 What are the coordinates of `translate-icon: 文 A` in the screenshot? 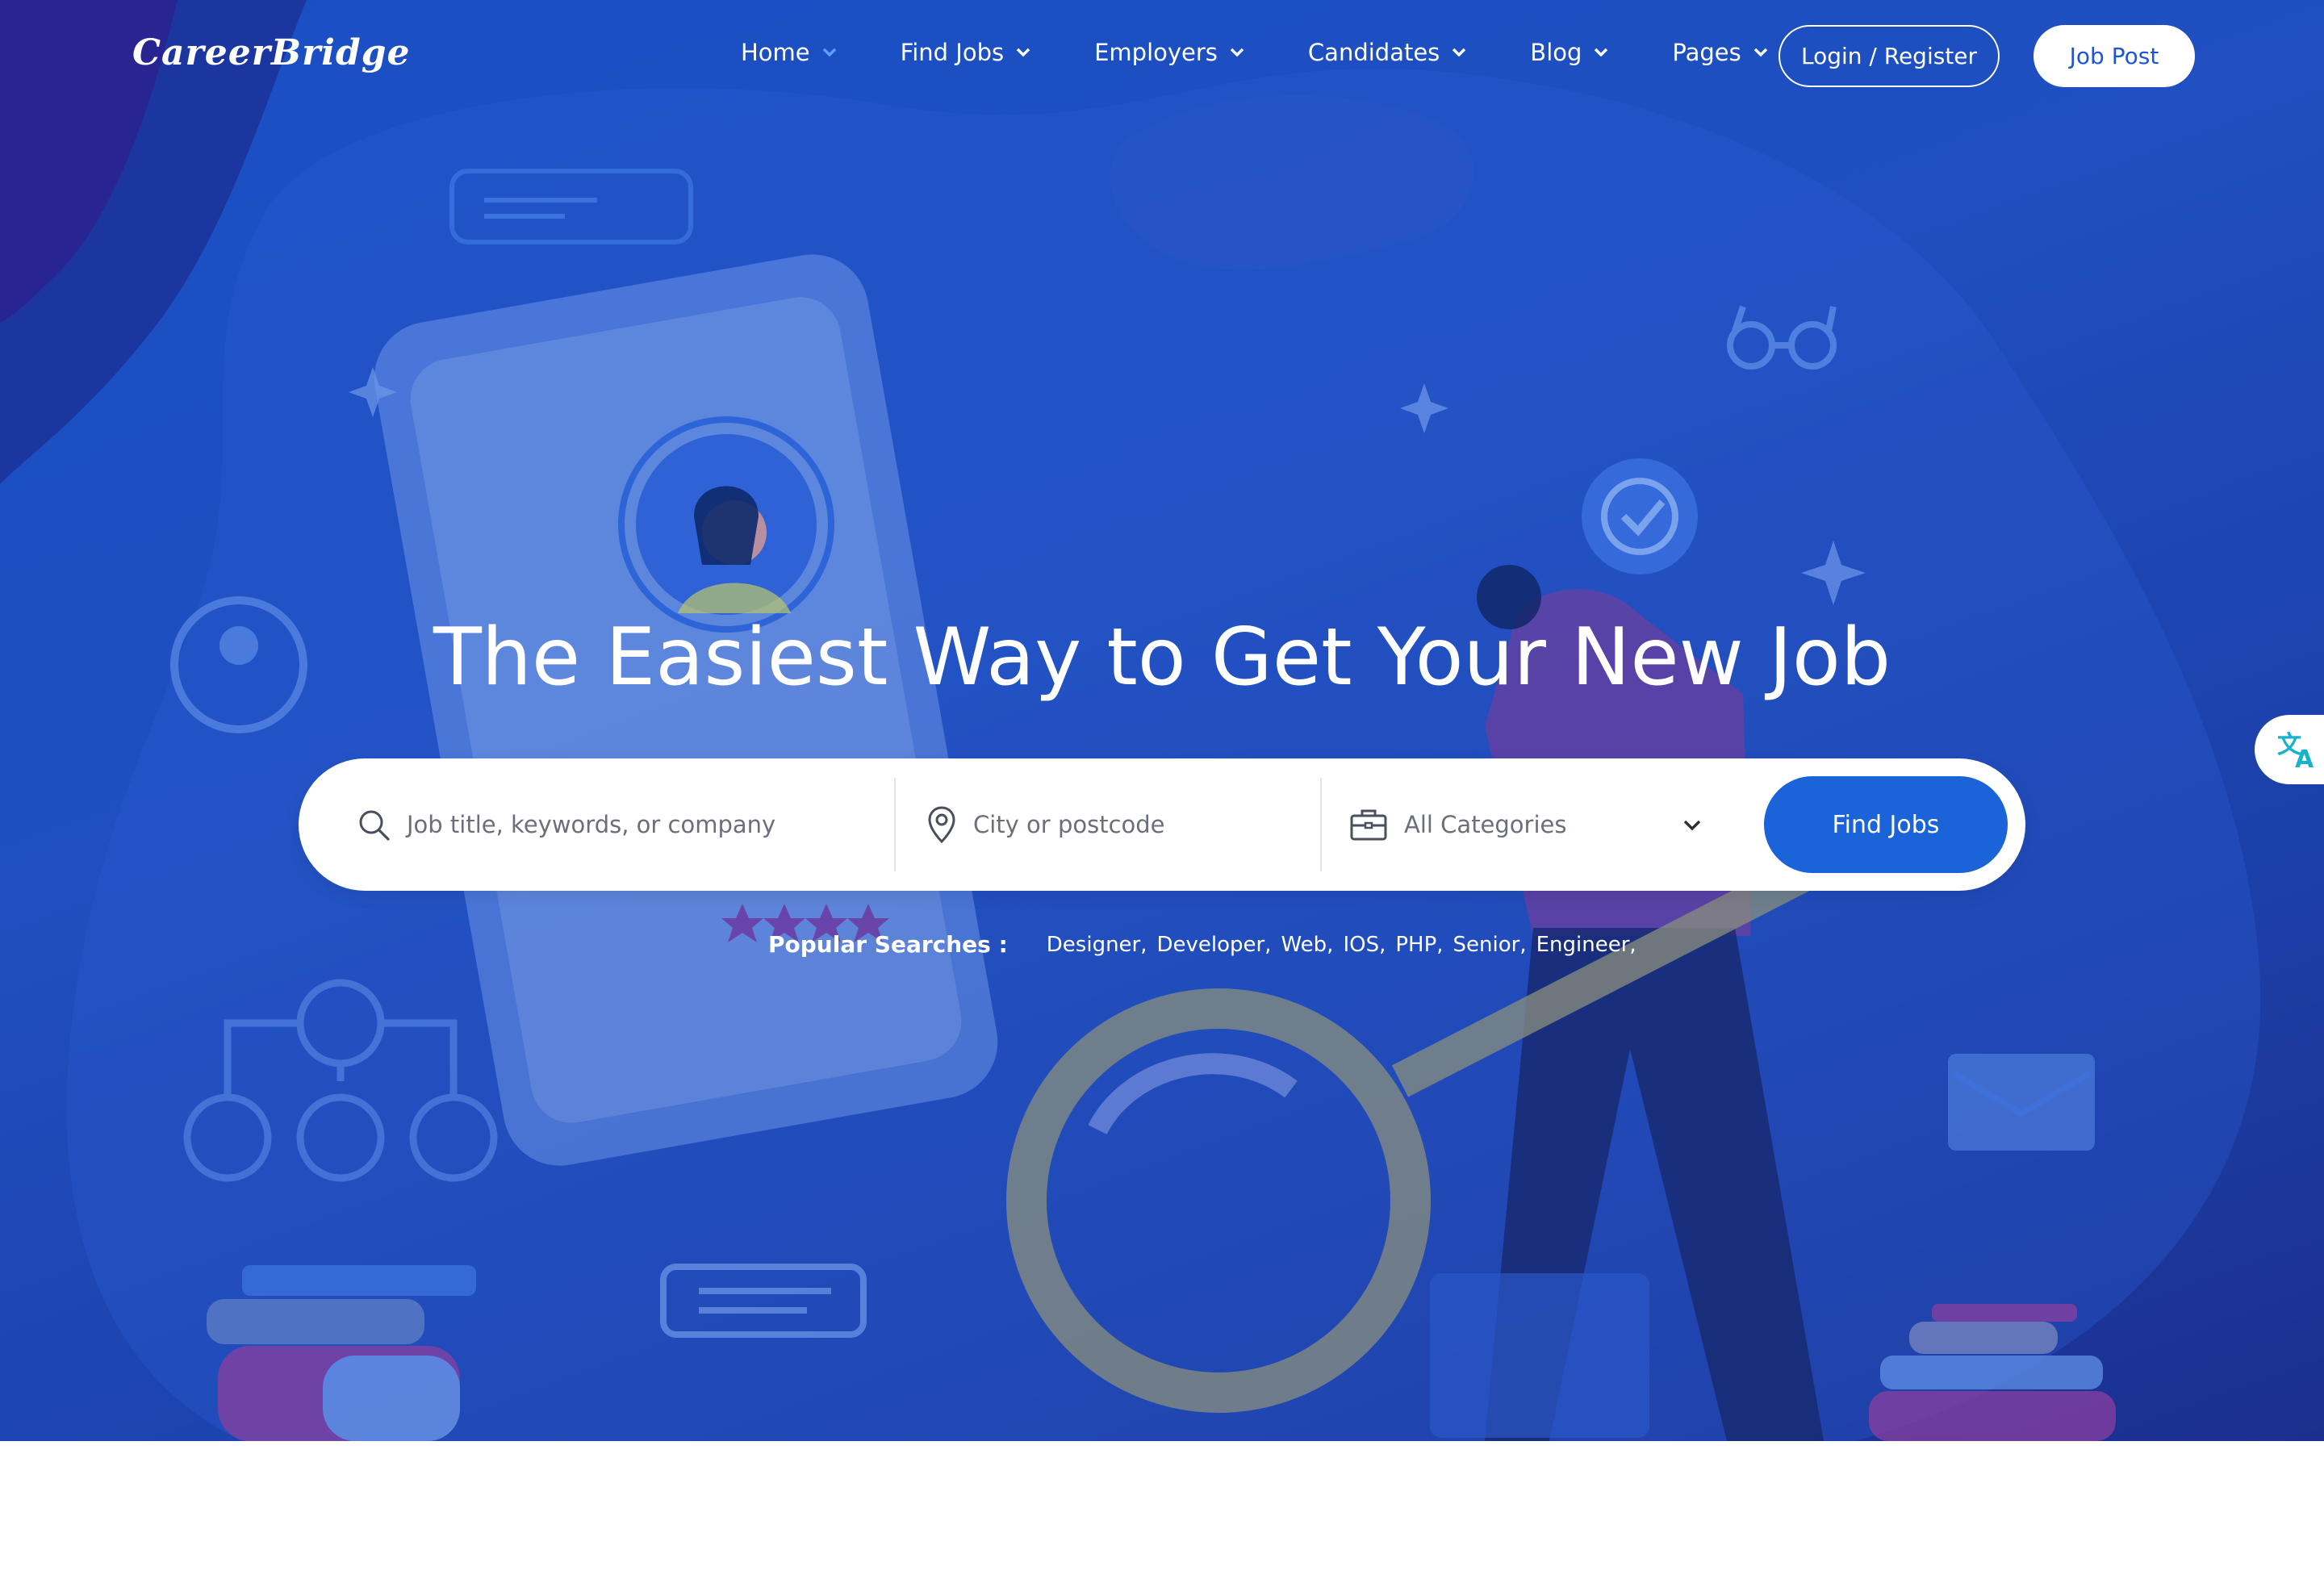 It's located at (2296, 751).